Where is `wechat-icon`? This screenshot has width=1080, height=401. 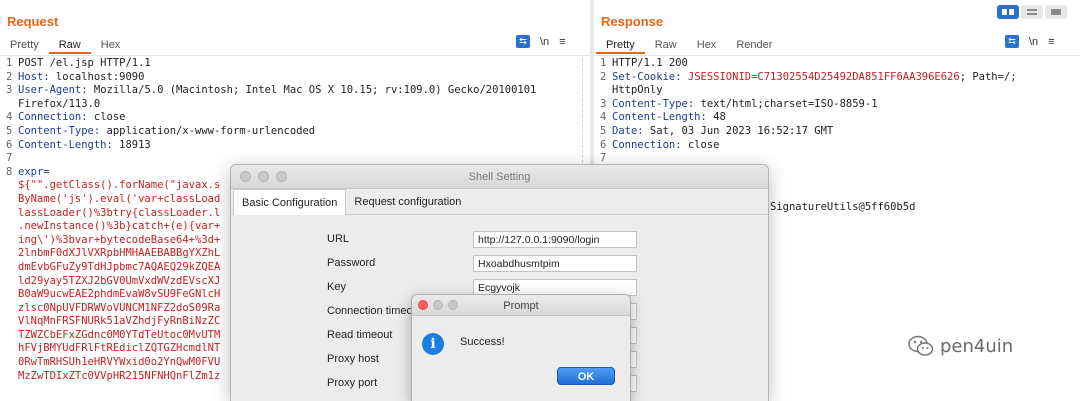 wechat-icon is located at coordinates (921, 345).